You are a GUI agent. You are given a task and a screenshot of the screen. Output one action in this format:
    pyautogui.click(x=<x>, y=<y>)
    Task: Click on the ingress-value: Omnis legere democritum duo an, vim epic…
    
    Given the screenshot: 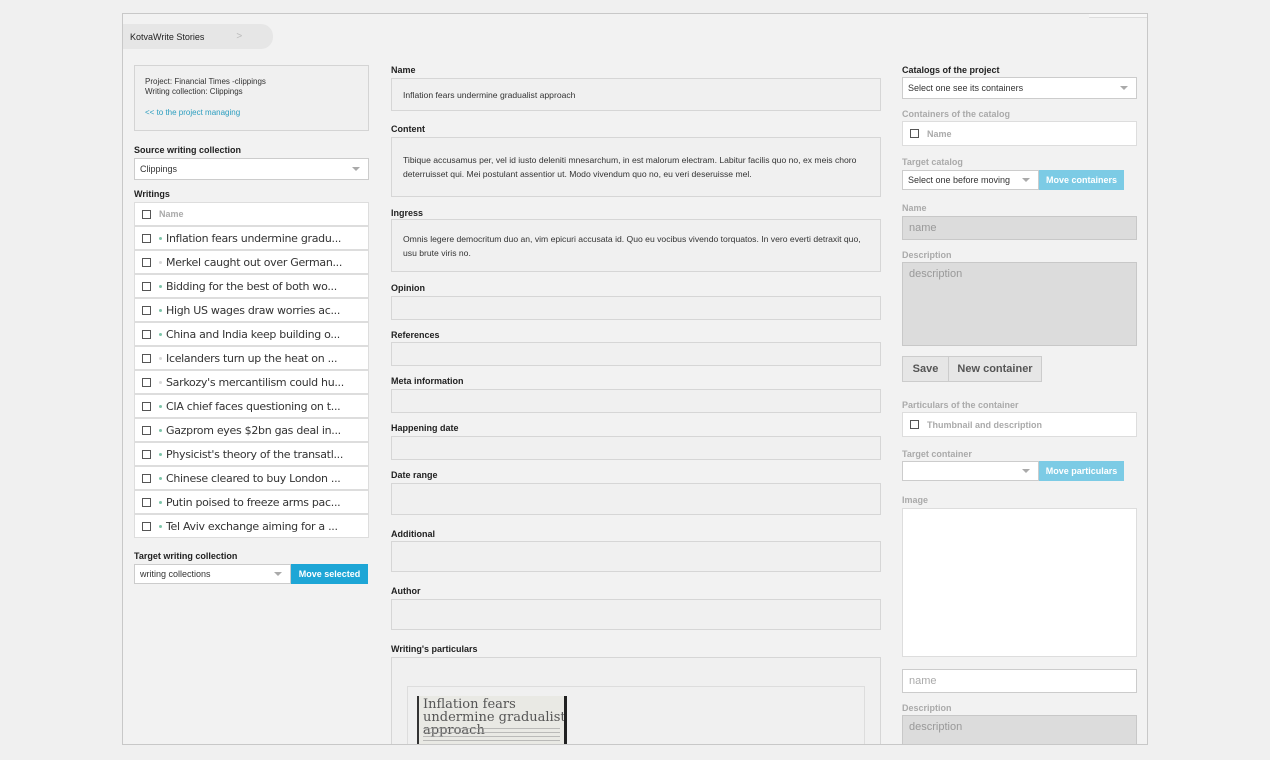 What is the action you would take?
    pyautogui.click(x=632, y=245)
    